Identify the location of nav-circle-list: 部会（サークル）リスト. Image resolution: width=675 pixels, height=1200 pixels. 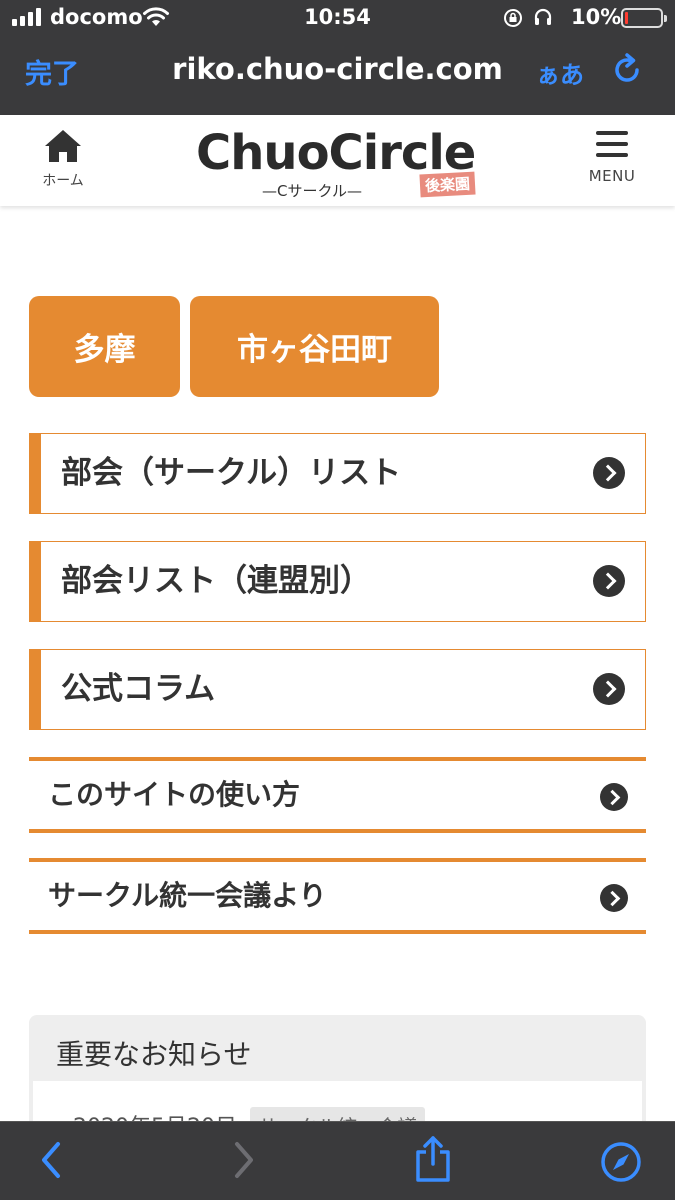
(337, 473).